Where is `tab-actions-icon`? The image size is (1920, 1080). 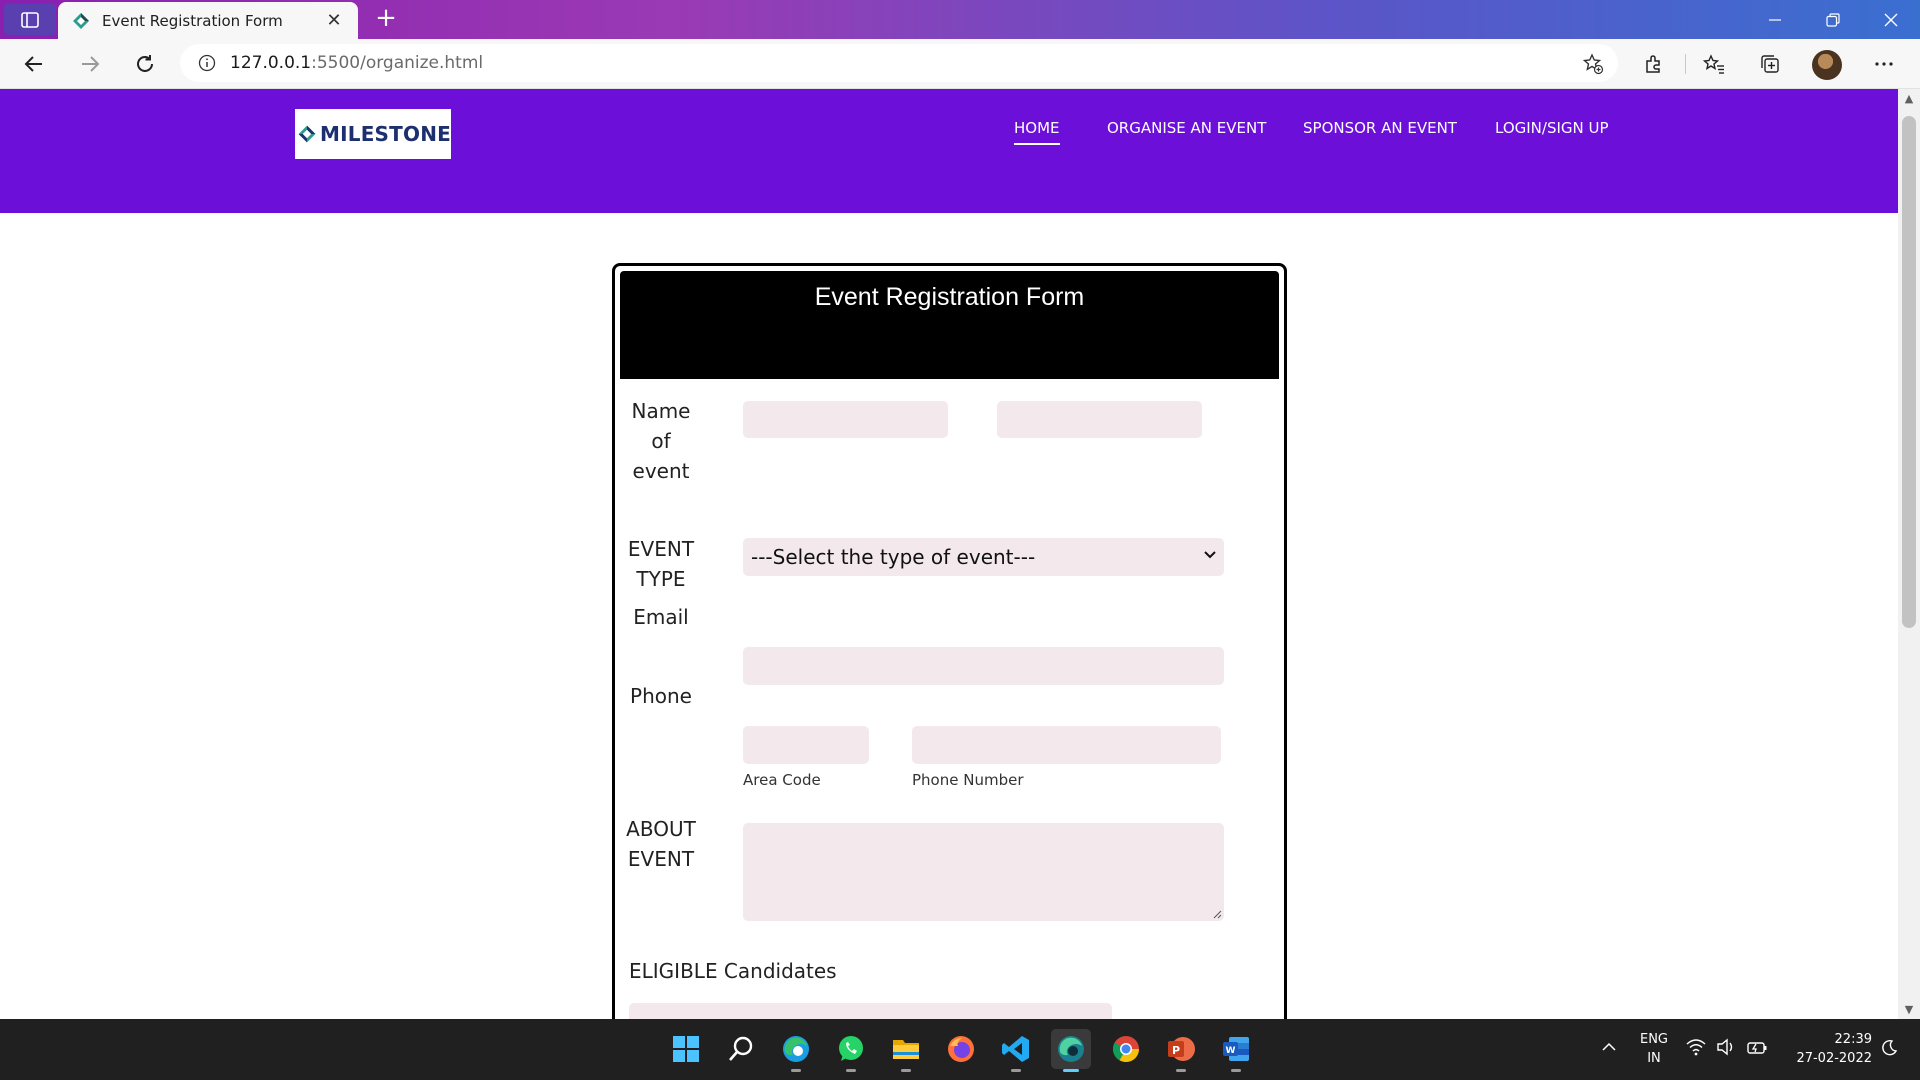
tab-actions-icon is located at coordinates (30, 19).